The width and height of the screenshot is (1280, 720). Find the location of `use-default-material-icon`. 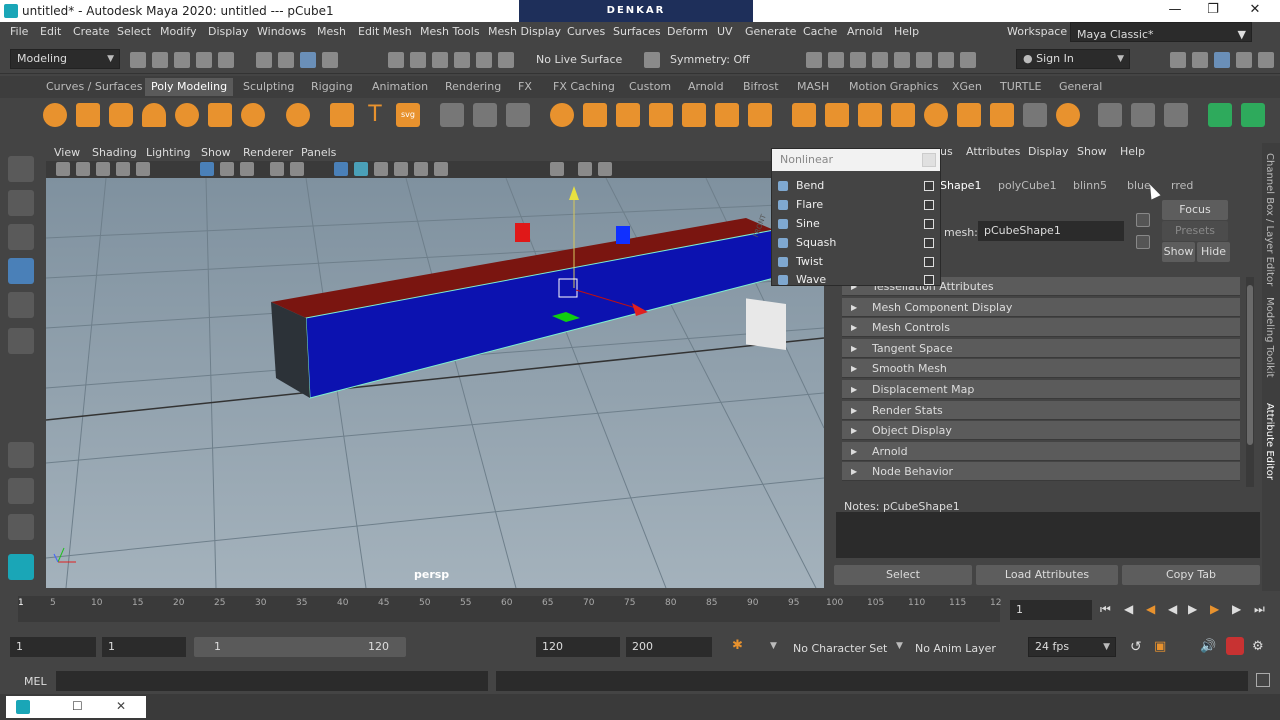

use-default-material-icon is located at coordinates (381, 169).